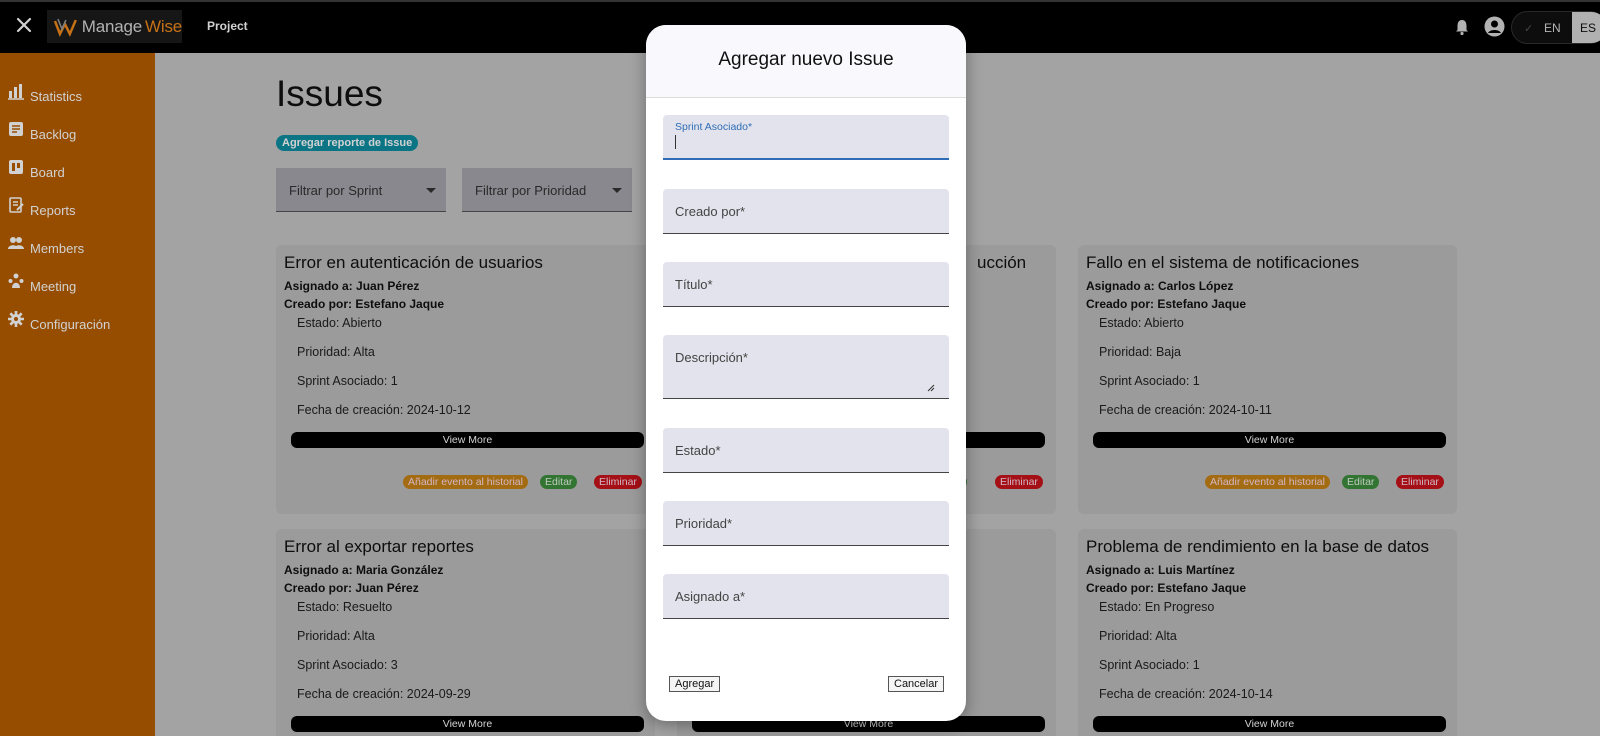 The width and height of the screenshot is (1600, 736). I want to click on dialog-title: Agregar nuevo Issue, so click(806, 61).